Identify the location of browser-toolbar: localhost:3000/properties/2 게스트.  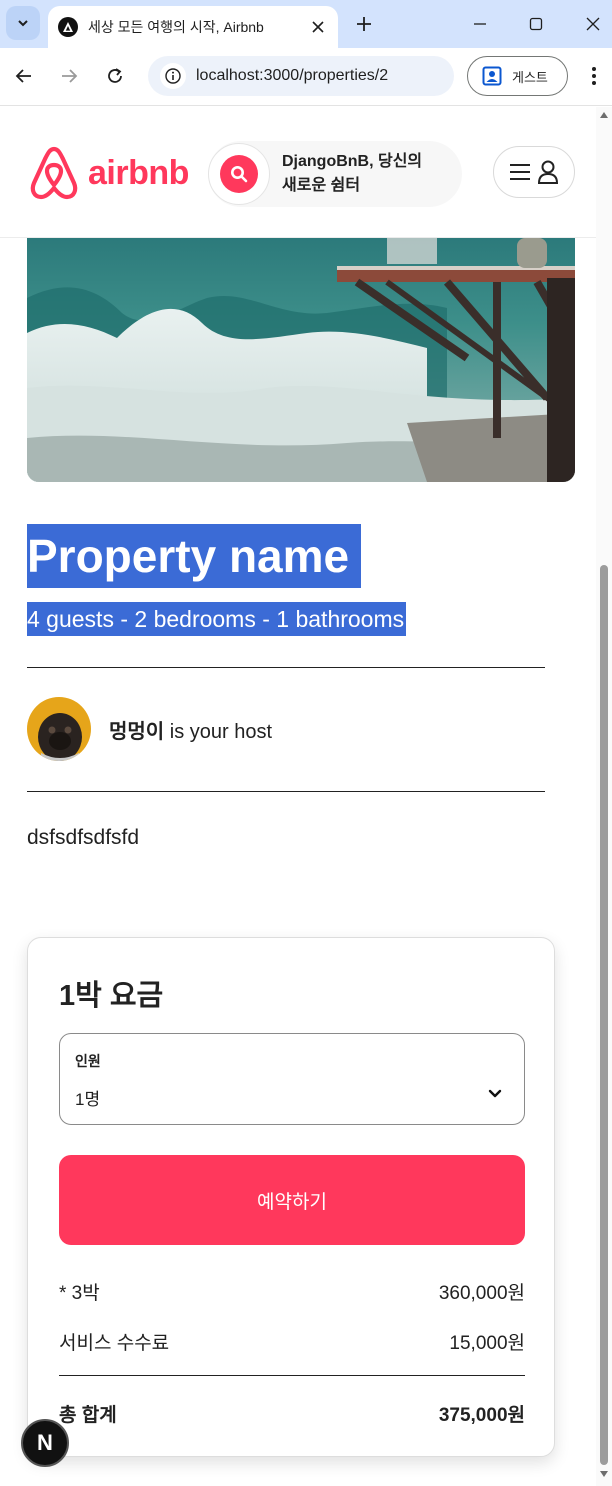
(306, 77).